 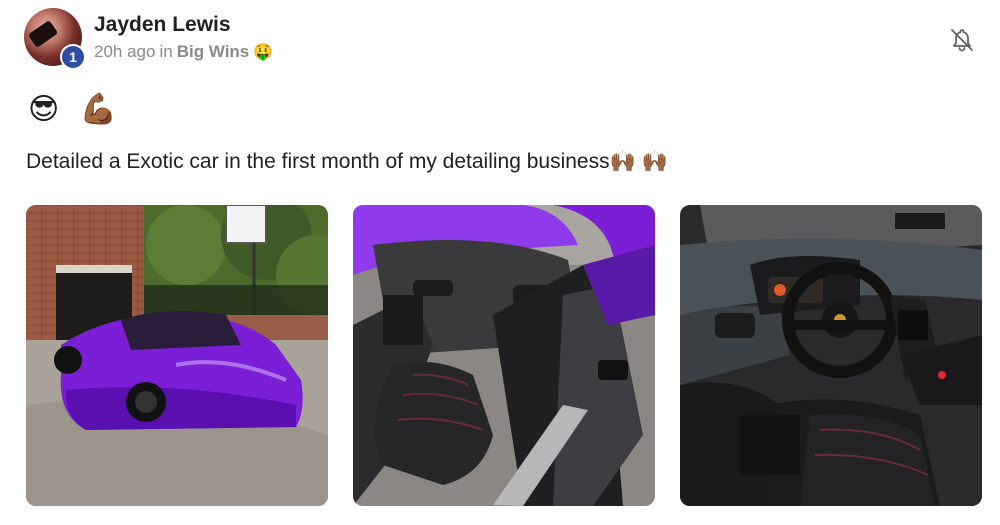 What do you see at coordinates (55, 39) in the screenshot?
I see `author-avatar: 1` at bounding box center [55, 39].